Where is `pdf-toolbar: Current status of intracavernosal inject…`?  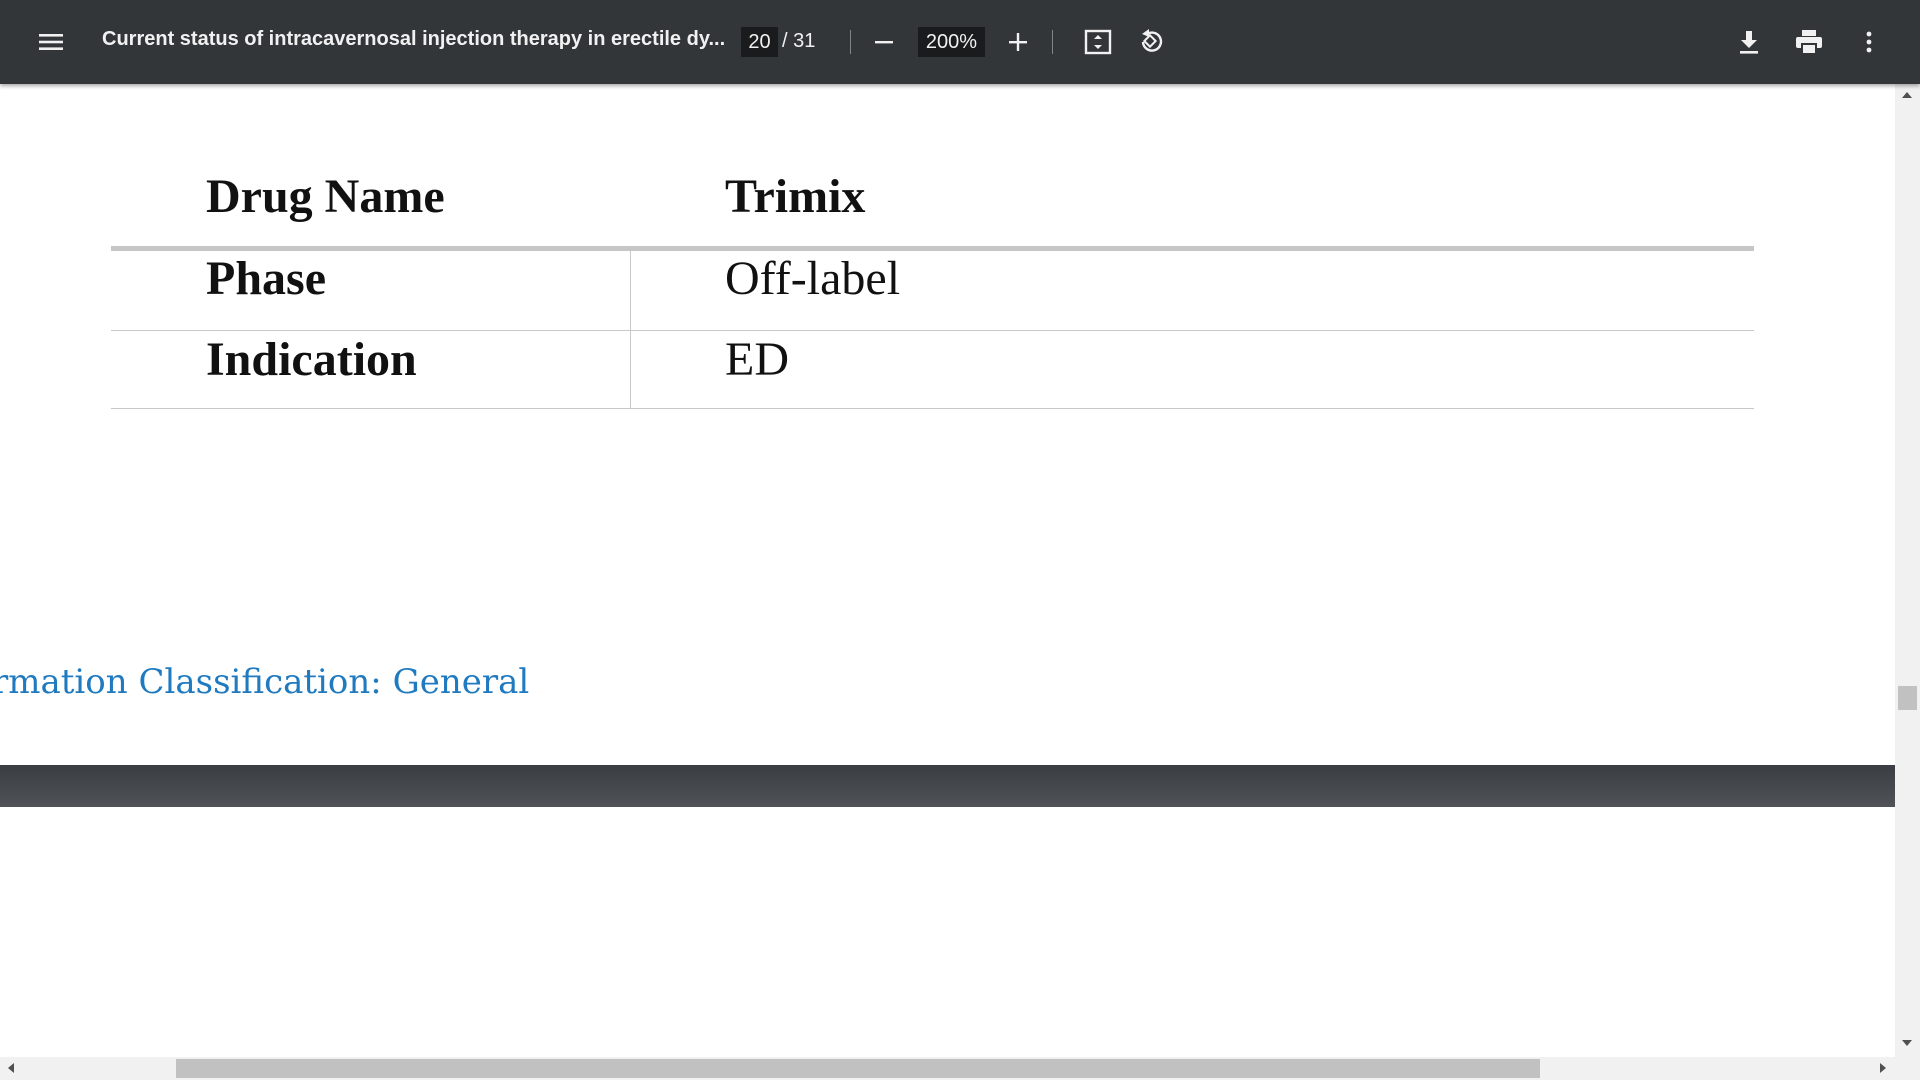 pdf-toolbar: Current status of intracavernosal inject… is located at coordinates (960, 42).